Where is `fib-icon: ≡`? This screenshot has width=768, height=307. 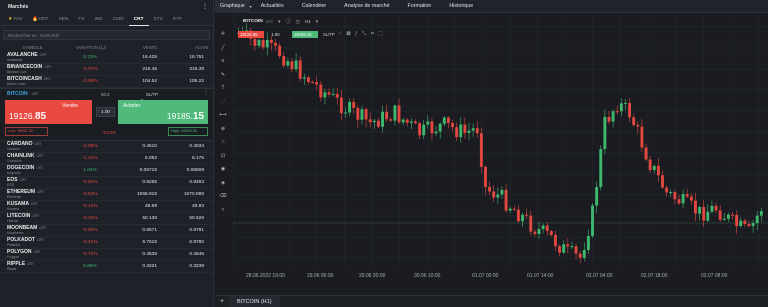
fib-icon: ≡ is located at coordinates (223, 61).